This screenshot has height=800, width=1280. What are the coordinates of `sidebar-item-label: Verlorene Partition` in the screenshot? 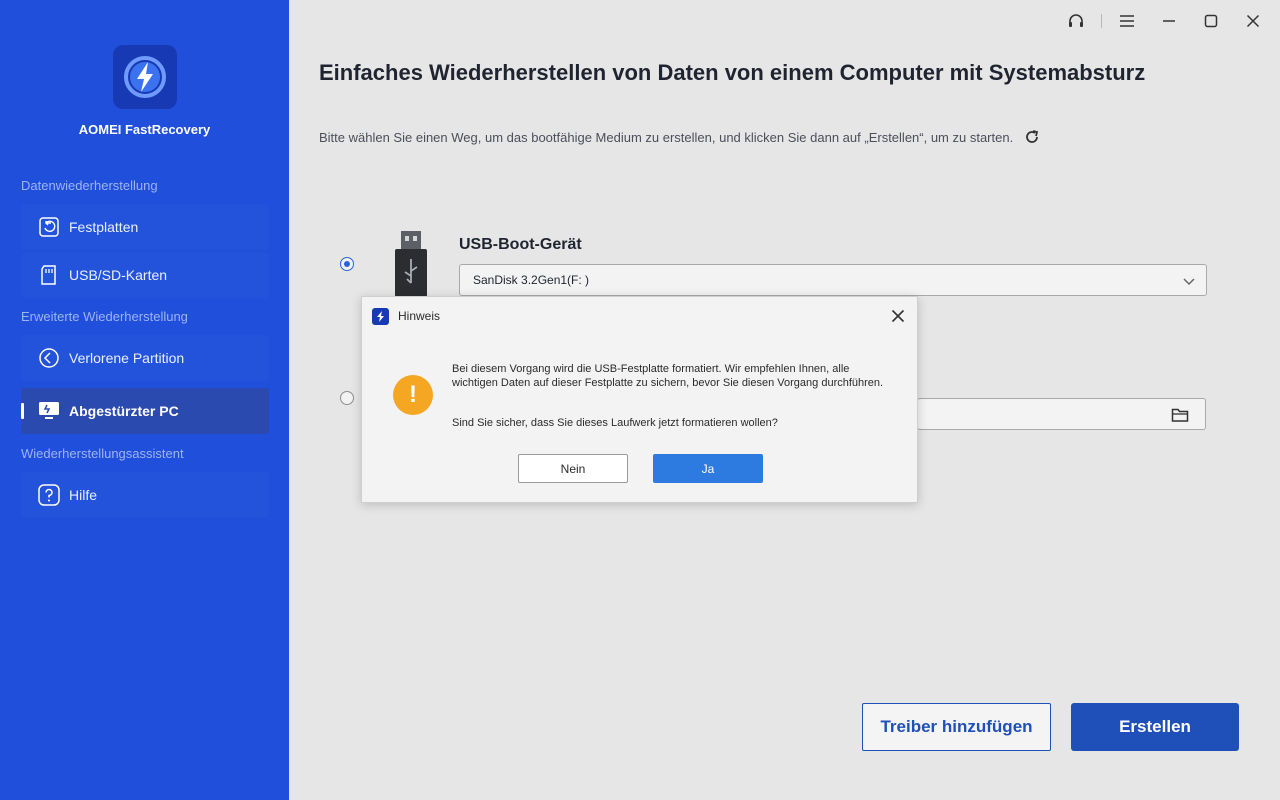 It's located at (127, 358).